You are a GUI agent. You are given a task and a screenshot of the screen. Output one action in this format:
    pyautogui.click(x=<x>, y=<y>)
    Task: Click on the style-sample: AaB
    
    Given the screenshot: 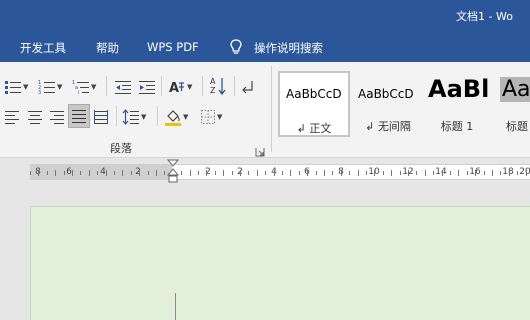 What is the action you would take?
    pyautogui.click(x=515, y=89)
    